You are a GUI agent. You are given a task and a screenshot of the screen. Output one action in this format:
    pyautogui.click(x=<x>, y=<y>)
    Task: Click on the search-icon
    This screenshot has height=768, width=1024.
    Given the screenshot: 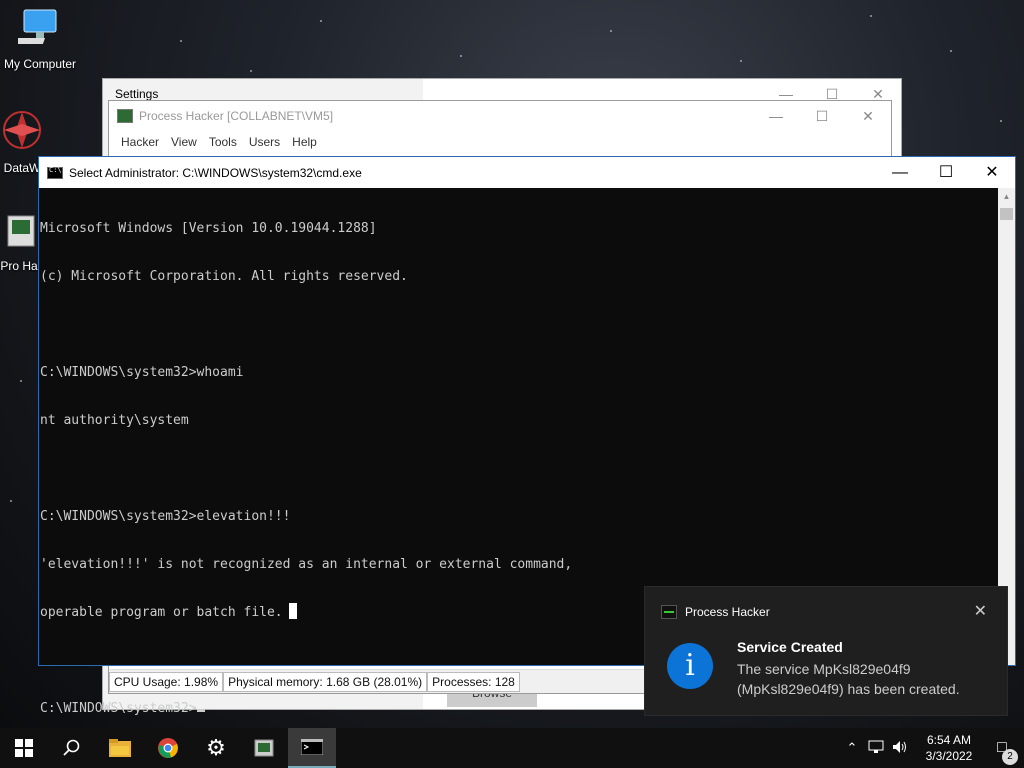 What is the action you would take?
    pyautogui.click(x=71, y=747)
    